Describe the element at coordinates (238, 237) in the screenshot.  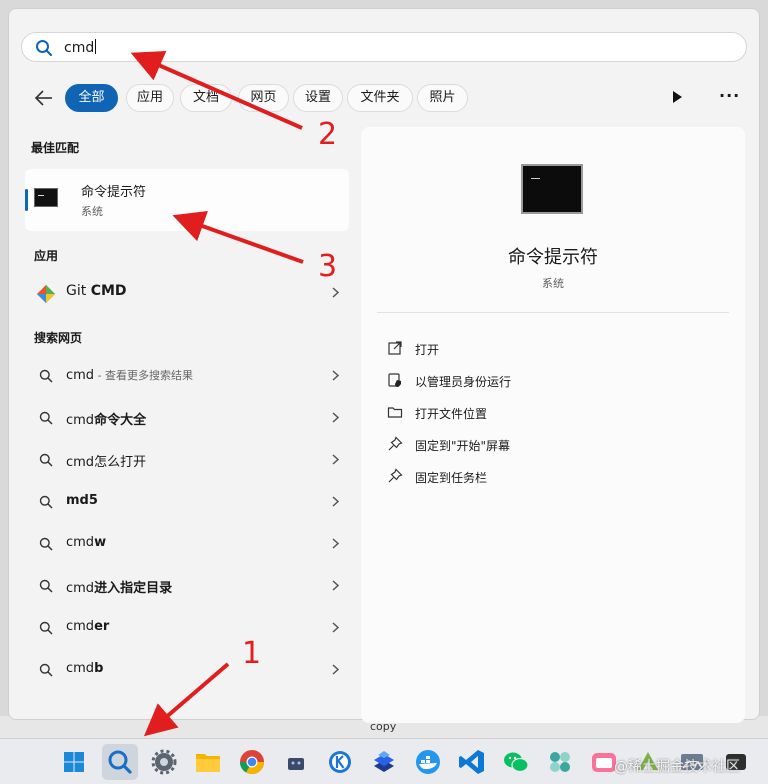
I see `arrow-to-best-match` at that location.